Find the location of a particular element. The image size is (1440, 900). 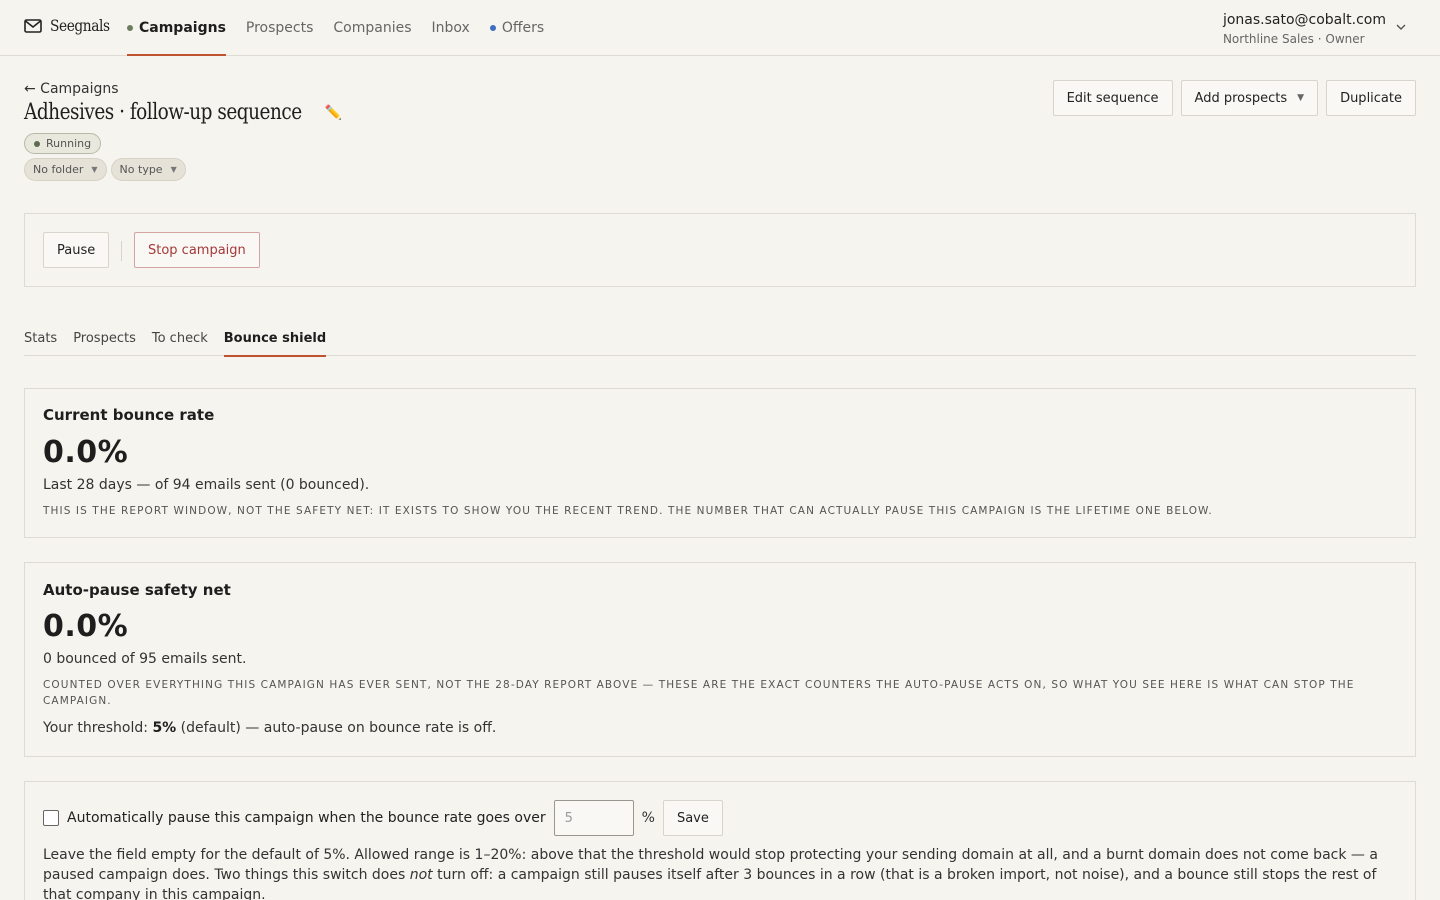

safety-net-detail: 0 bounced of 95 emails sent. is located at coordinates (145, 659).